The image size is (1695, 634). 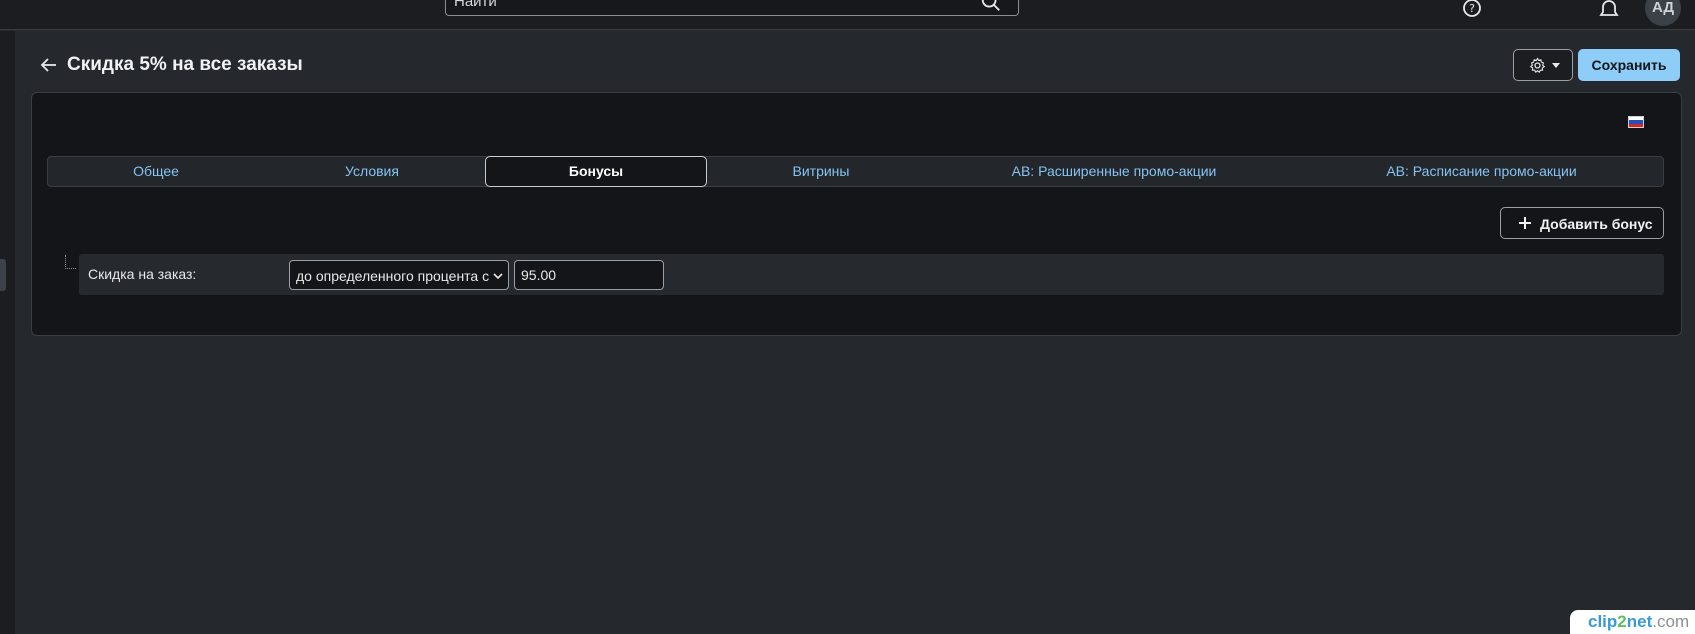 I want to click on watermark-part: net, so click(x=1639, y=621).